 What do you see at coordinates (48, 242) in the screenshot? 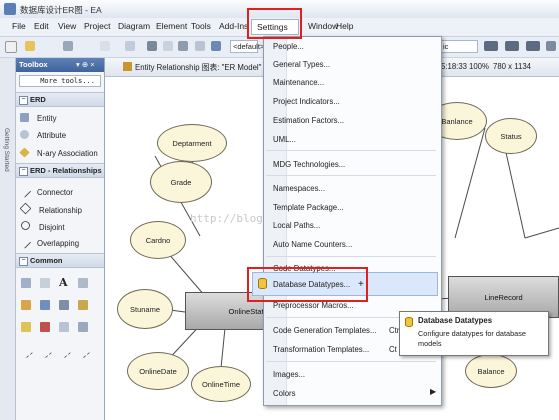
I see `tool-overlapping: Overlapping` at bounding box center [48, 242].